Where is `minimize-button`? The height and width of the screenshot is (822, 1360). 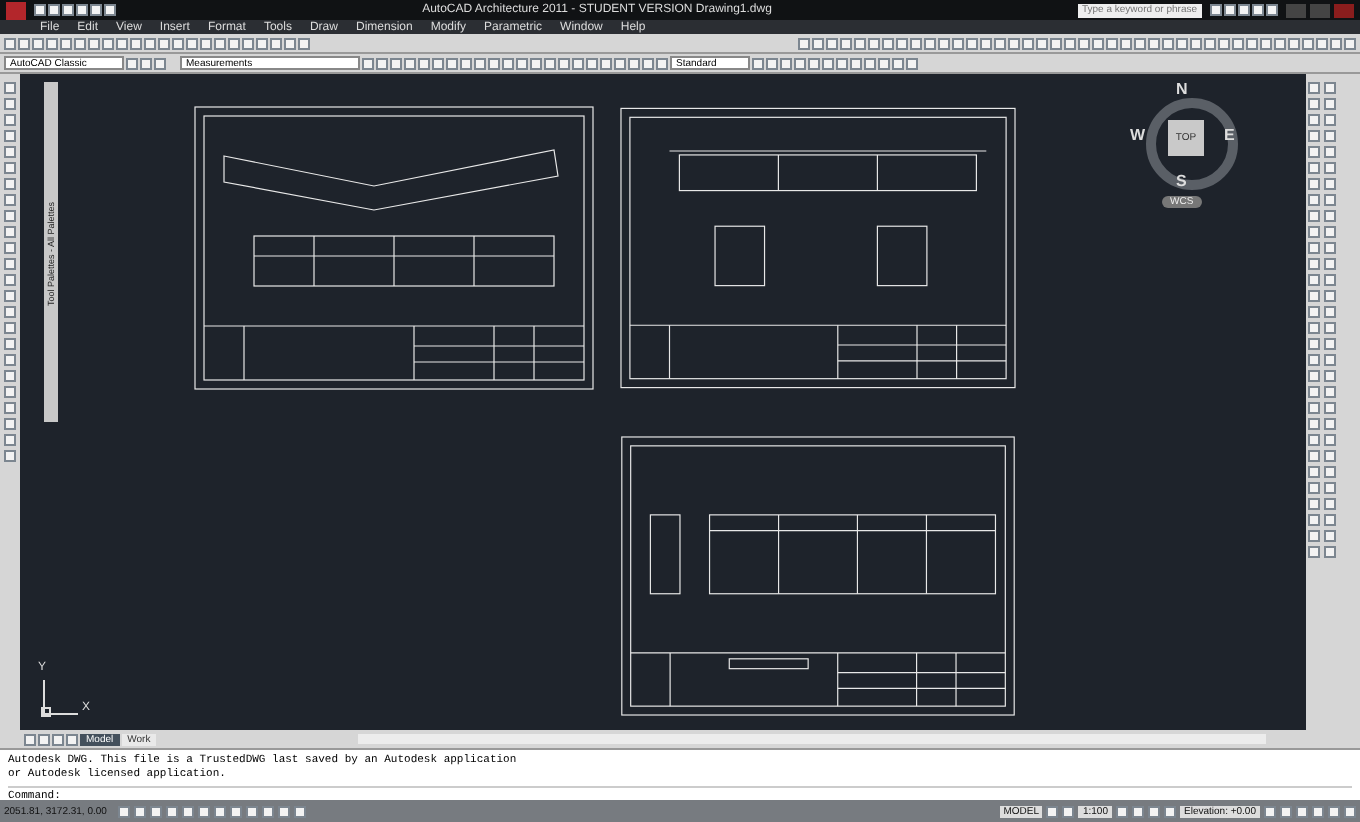
minimize-button is located at coordinates (1296, 10).